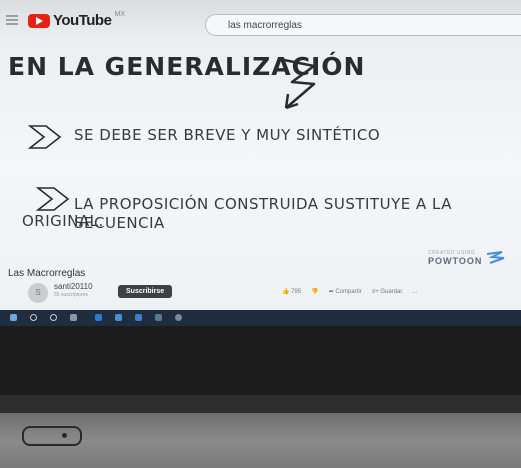  Describe the element at coordinates (391, 291) in the screenshot. I see `save-label: Guardar` at that location.